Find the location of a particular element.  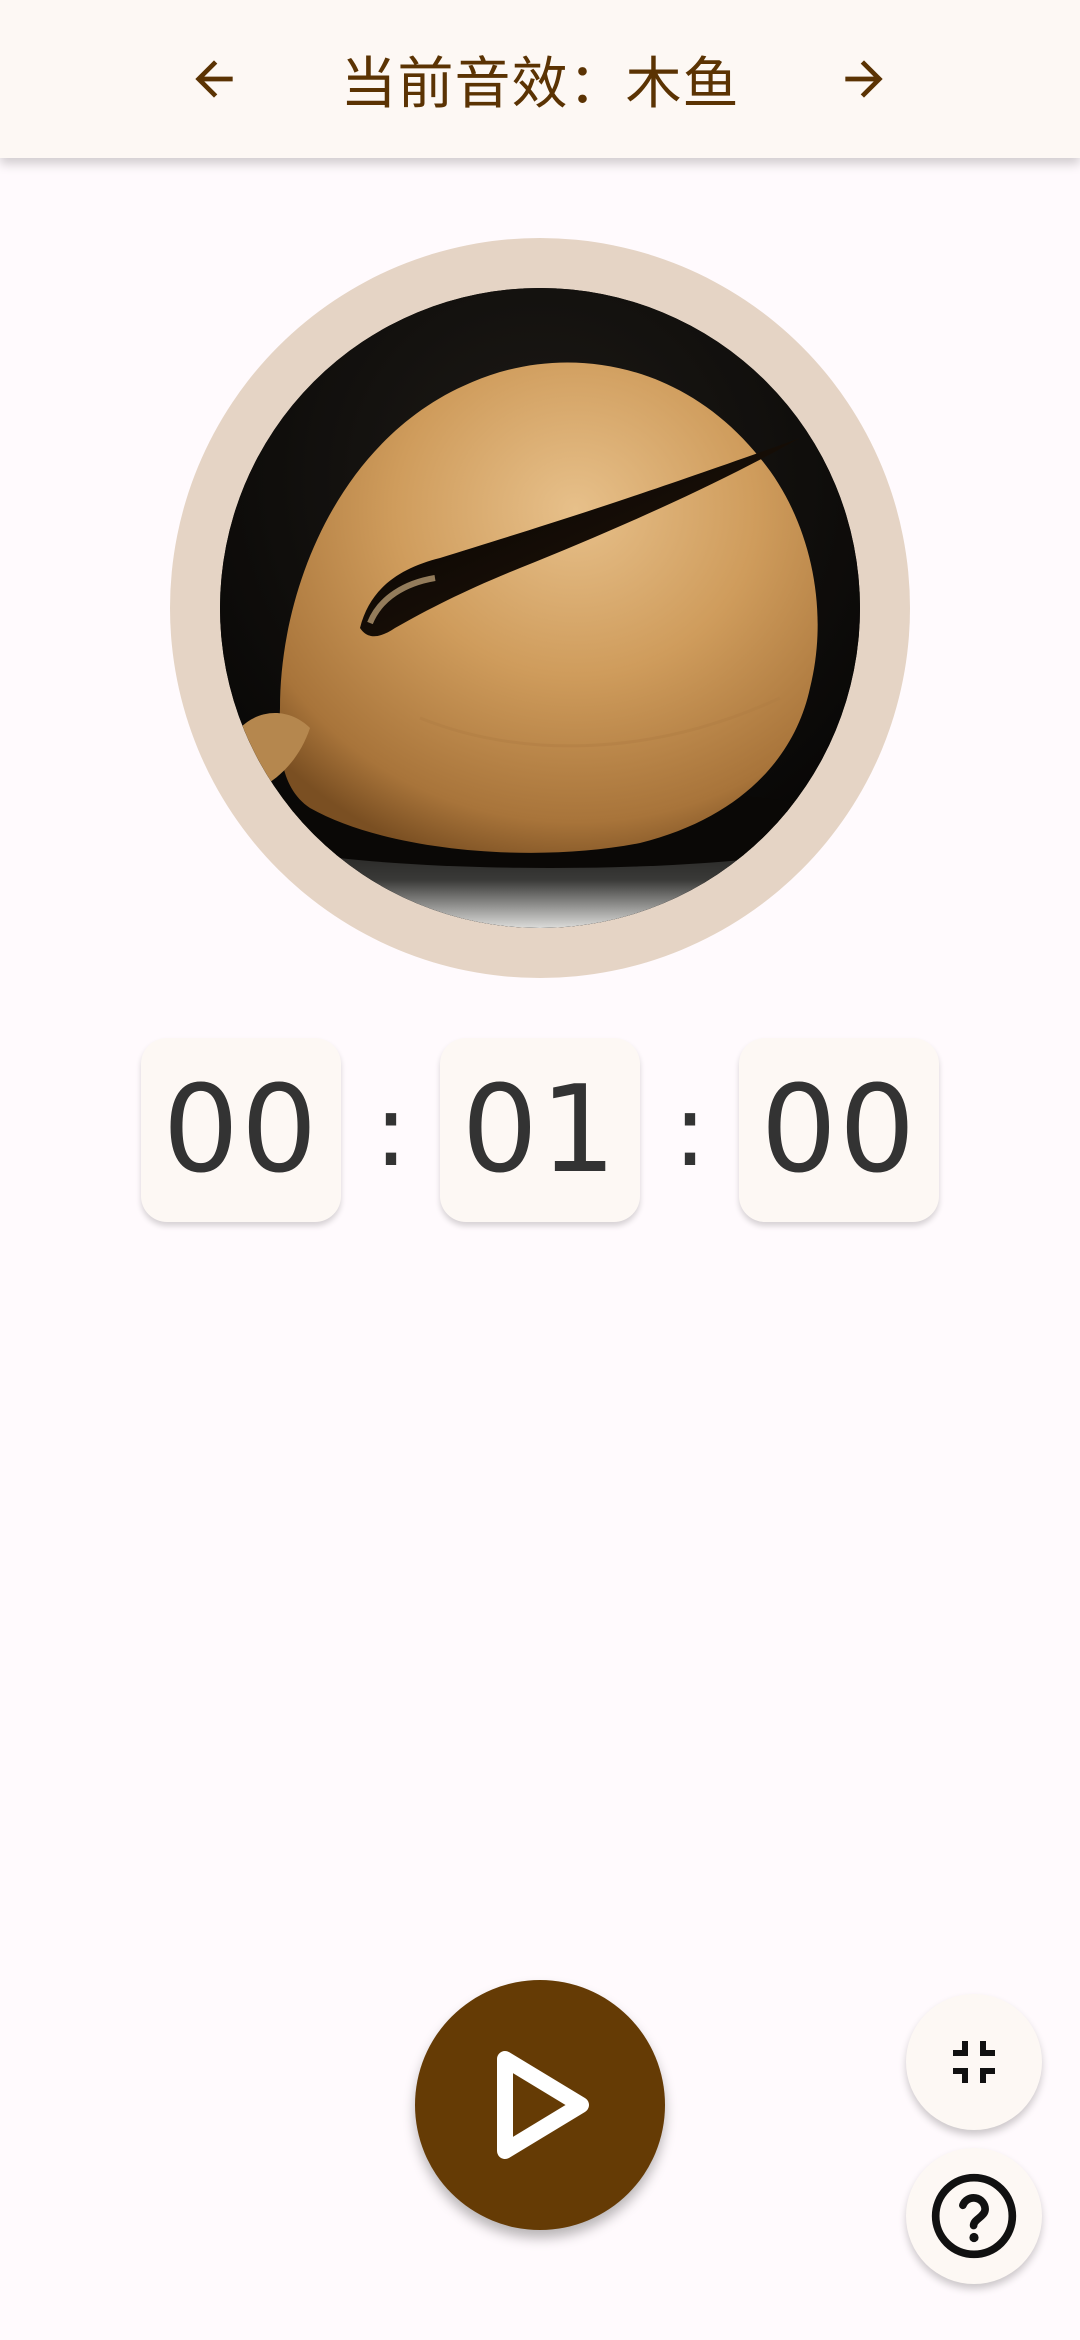

previous-sound-button is located at coordinates (214, 79).